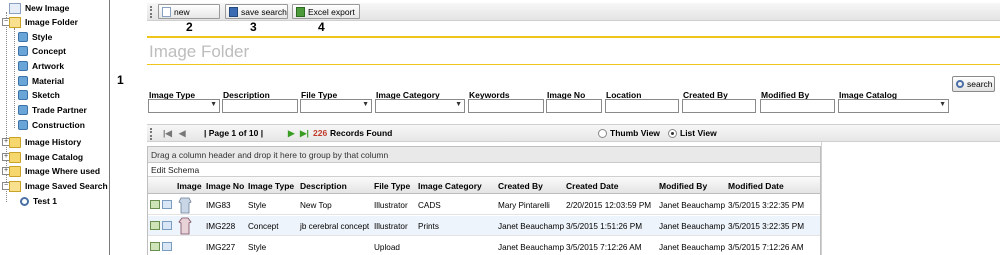  I want to click on thumb-view-label: Thumb View, so click(635, 133).